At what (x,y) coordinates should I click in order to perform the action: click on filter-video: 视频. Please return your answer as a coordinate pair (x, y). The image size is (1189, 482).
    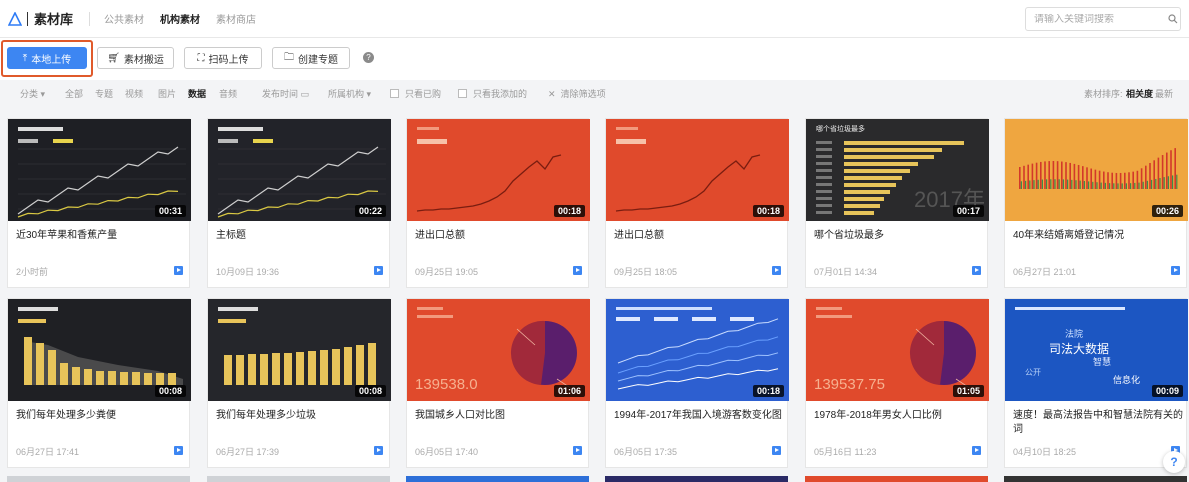
    Looking at the image, I should click on (134, 93).